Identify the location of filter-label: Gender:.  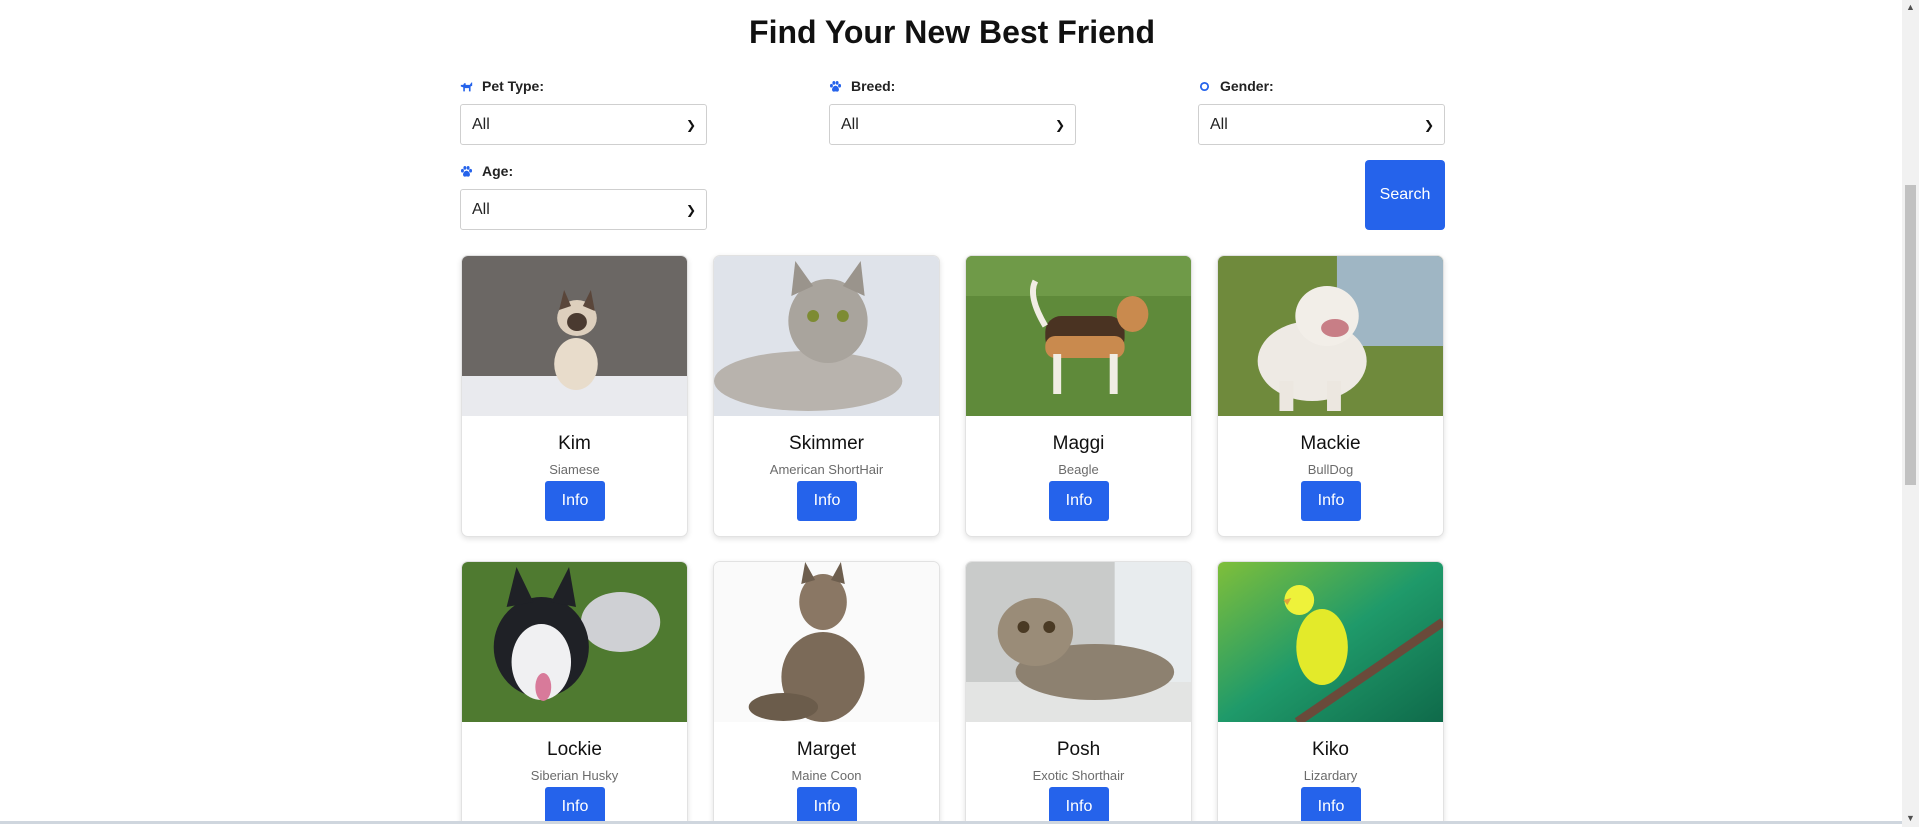
(1247, 86).